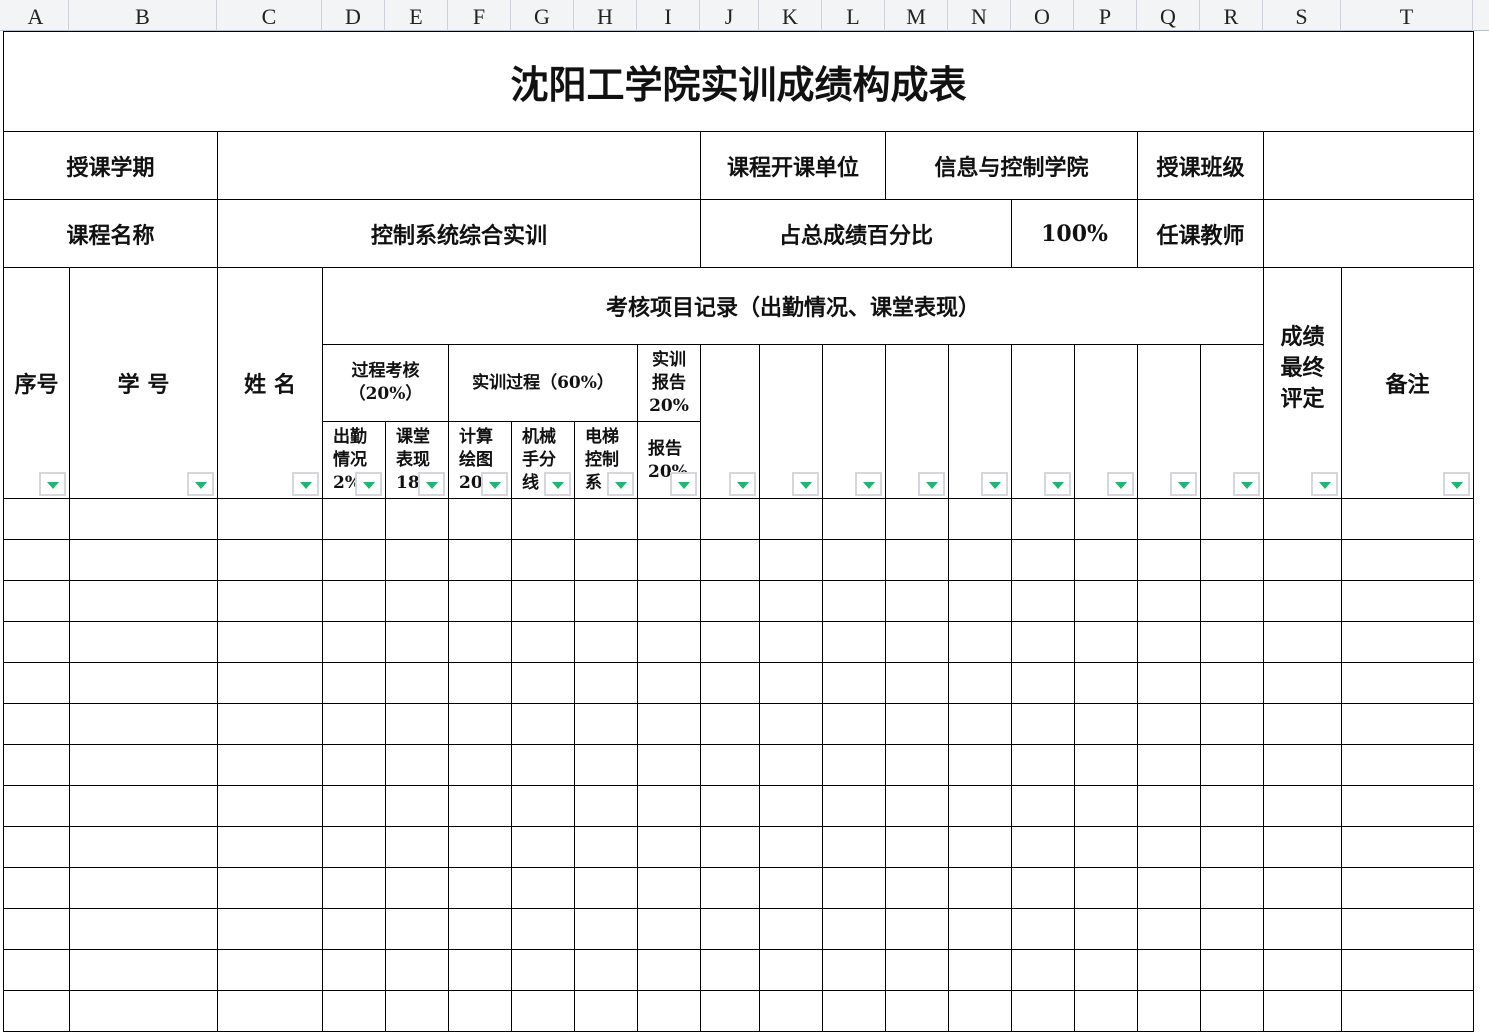 This screenshot has width=1489, height=1032. I want to click on header-blank-K, so click(791, 421).